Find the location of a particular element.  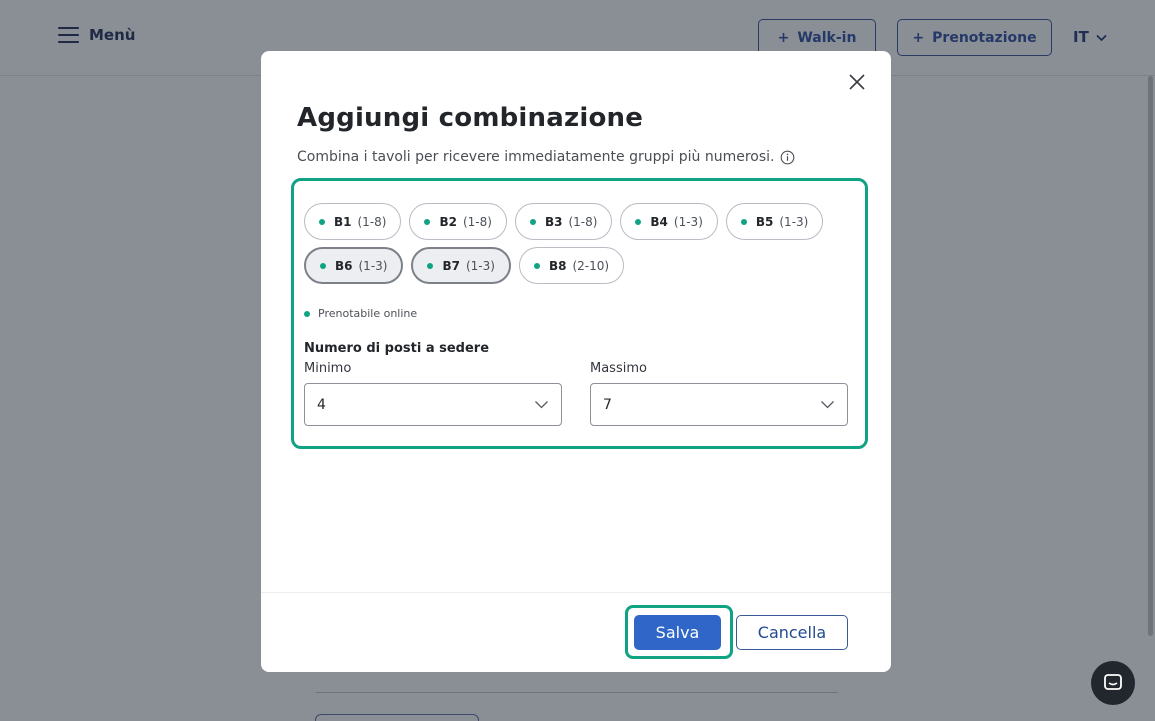

table-name: B7 is located at coordinates (451, 265).